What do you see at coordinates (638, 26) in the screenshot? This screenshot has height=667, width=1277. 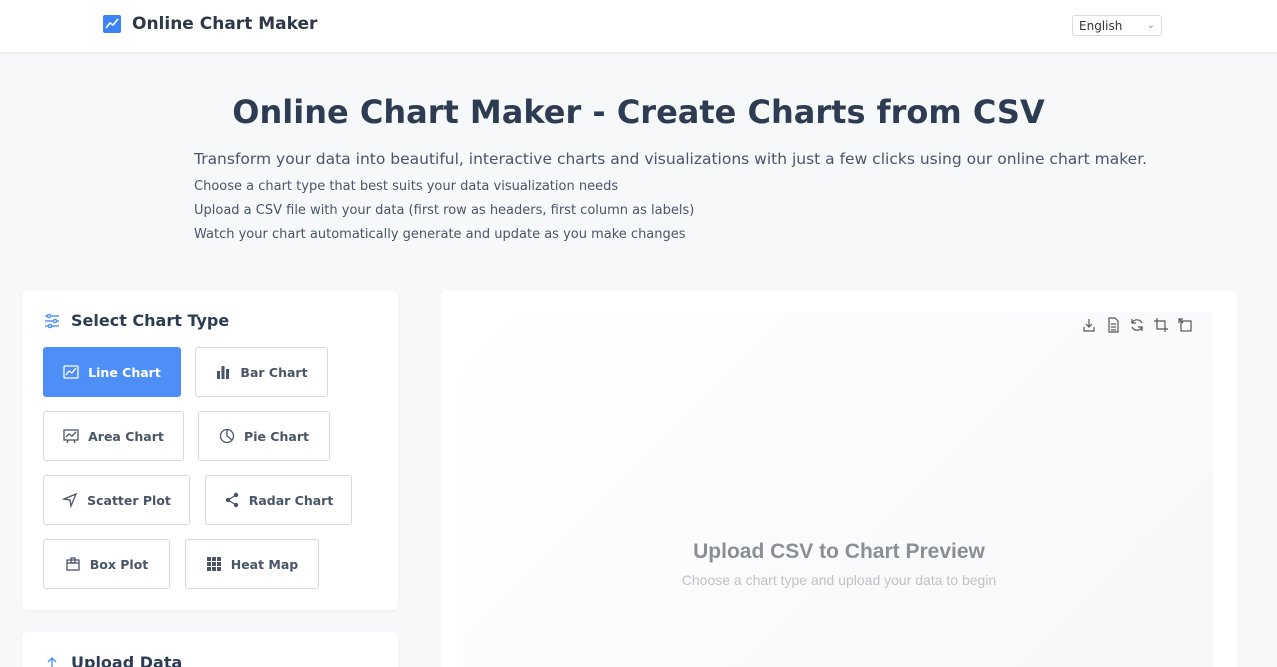 I see `top-bar: Online Chart Maker English ⌄` at bounding box center [638, 26].